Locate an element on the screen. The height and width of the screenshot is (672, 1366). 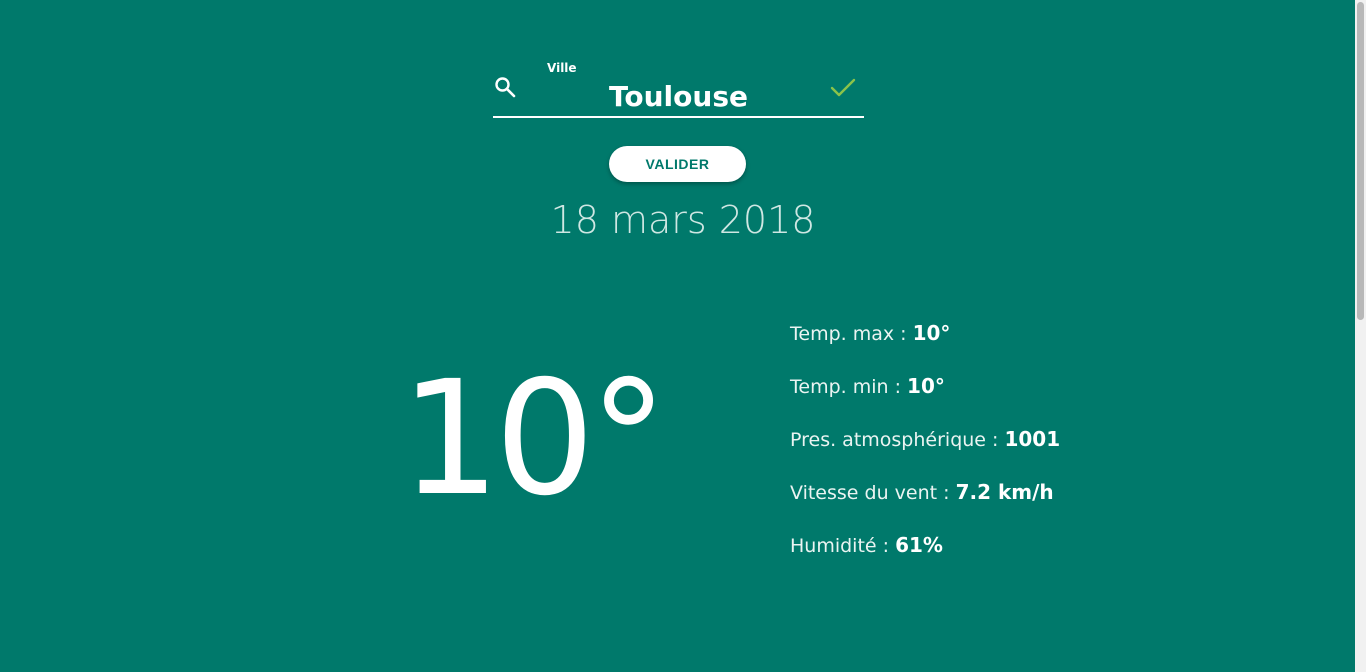
detail-value: 61% is located at coordinates (919, 545).